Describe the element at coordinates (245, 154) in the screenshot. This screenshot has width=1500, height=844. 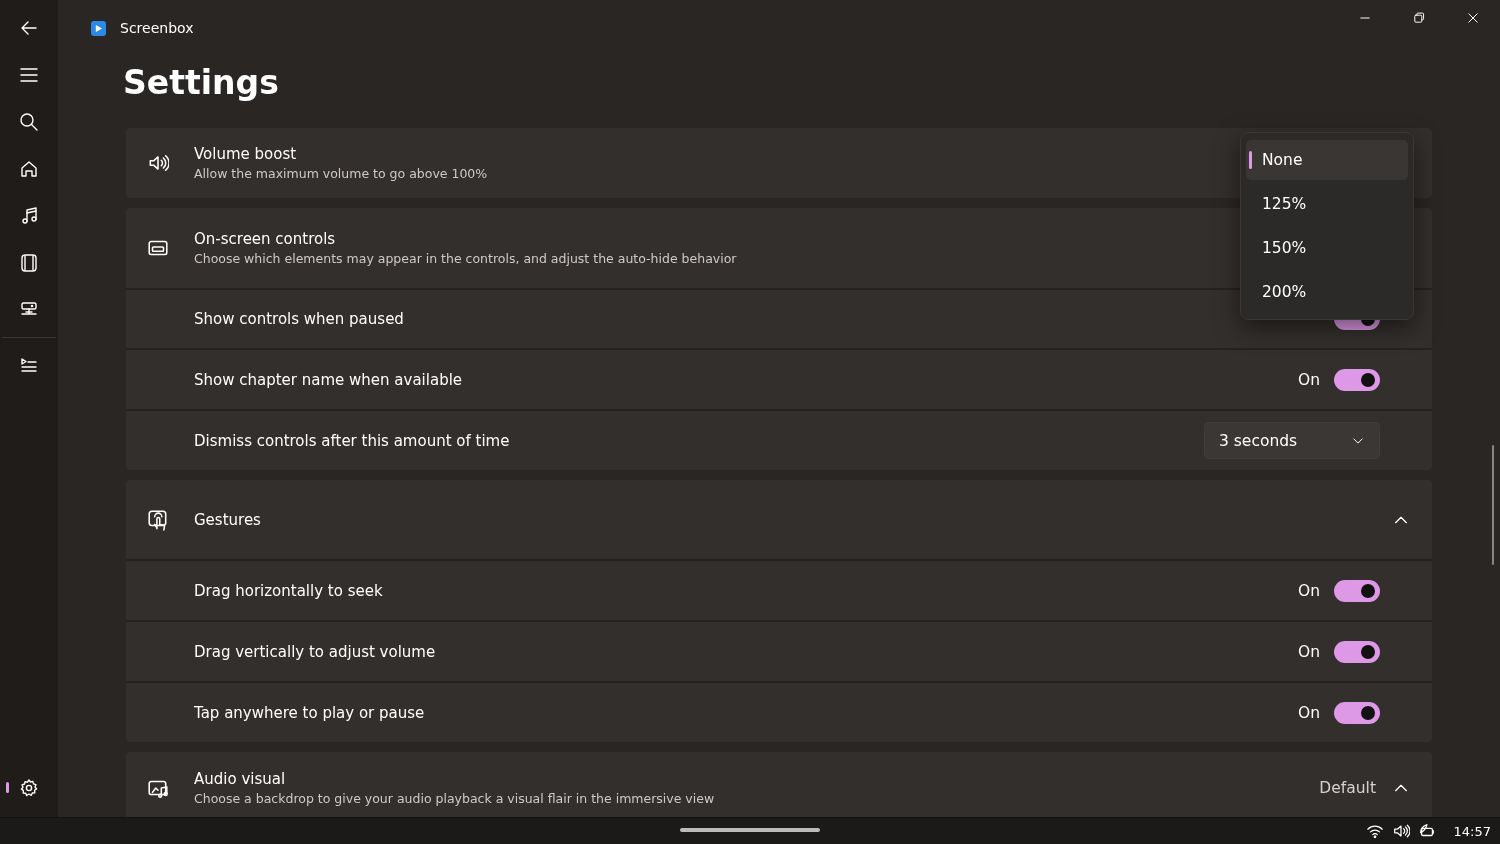
I see `setting-title: Volume boost` at that location.